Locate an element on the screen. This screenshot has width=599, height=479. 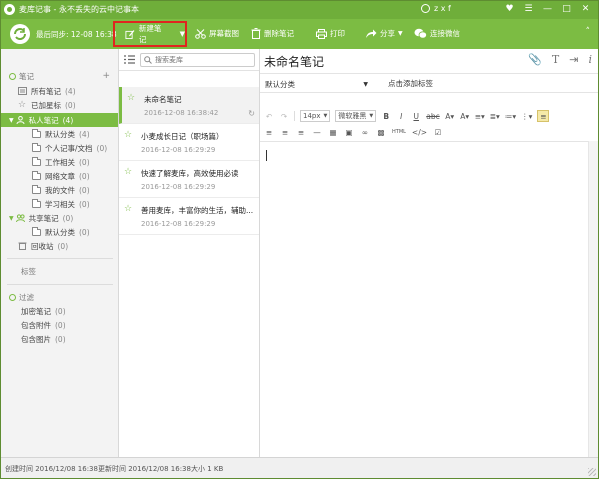
link-icon: ∞ is located at coordinates (365, 132).